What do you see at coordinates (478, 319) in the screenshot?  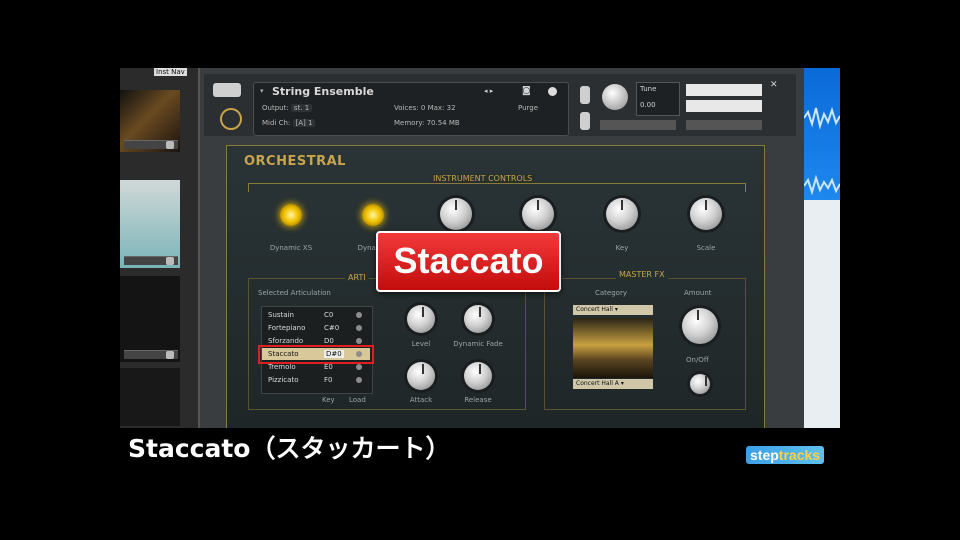 I see `dynamic-fade-knob` at bounding box center [478, 319].